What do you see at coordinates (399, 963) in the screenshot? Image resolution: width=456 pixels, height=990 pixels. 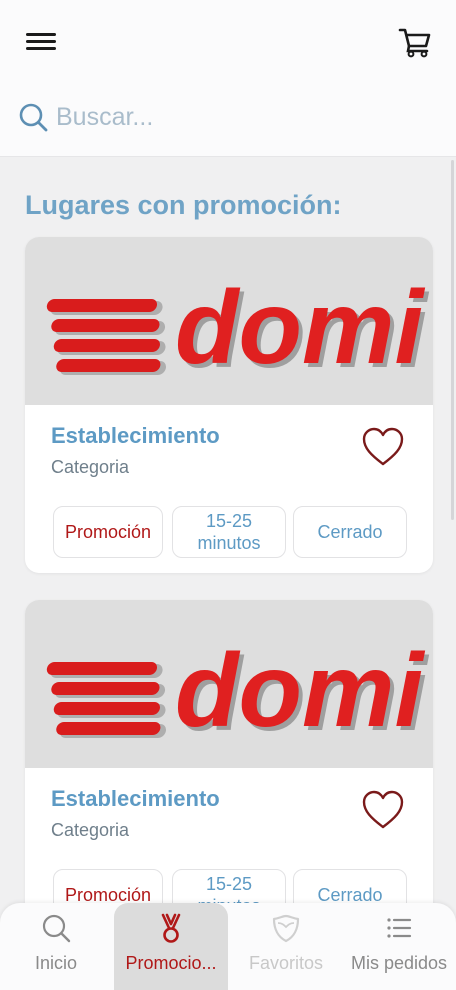 I see `nav-label: Mis pedidos` at bounding box center [399, 963].